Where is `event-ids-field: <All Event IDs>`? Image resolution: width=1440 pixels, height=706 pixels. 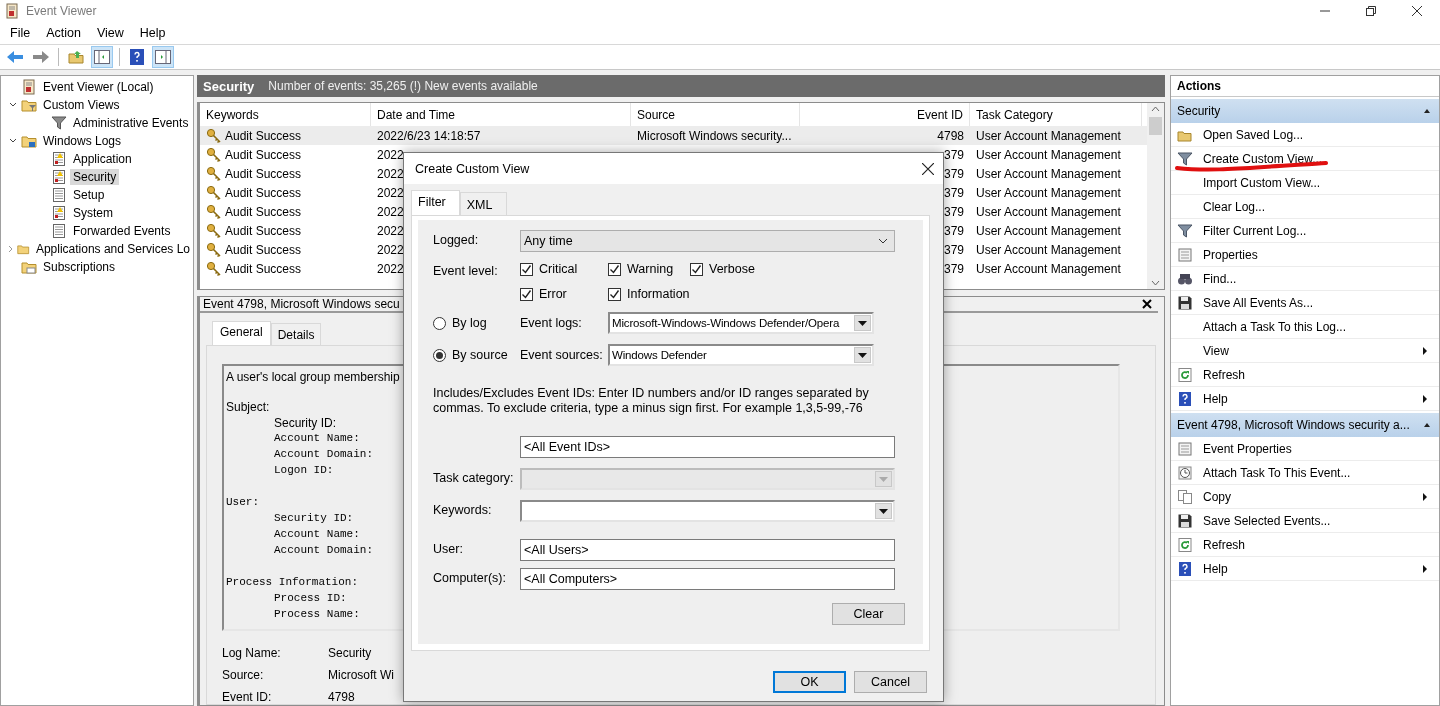 event-ids-field: <All Event IDs> is located at coordinates (707, 447).